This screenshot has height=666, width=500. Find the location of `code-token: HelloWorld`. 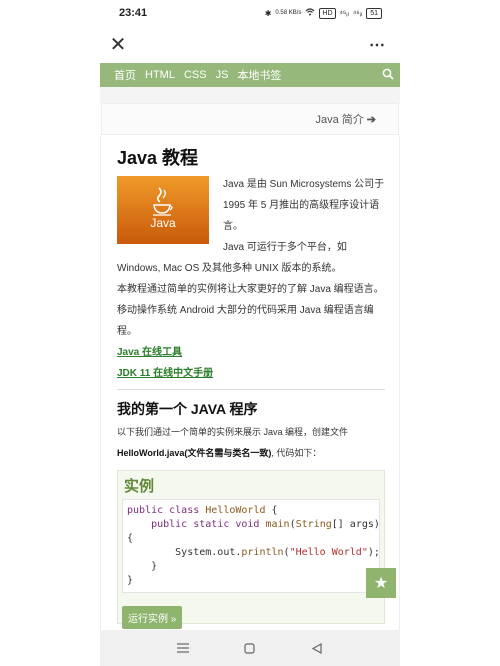

code-token: HelloWorld is located at coordinates (235, 510).